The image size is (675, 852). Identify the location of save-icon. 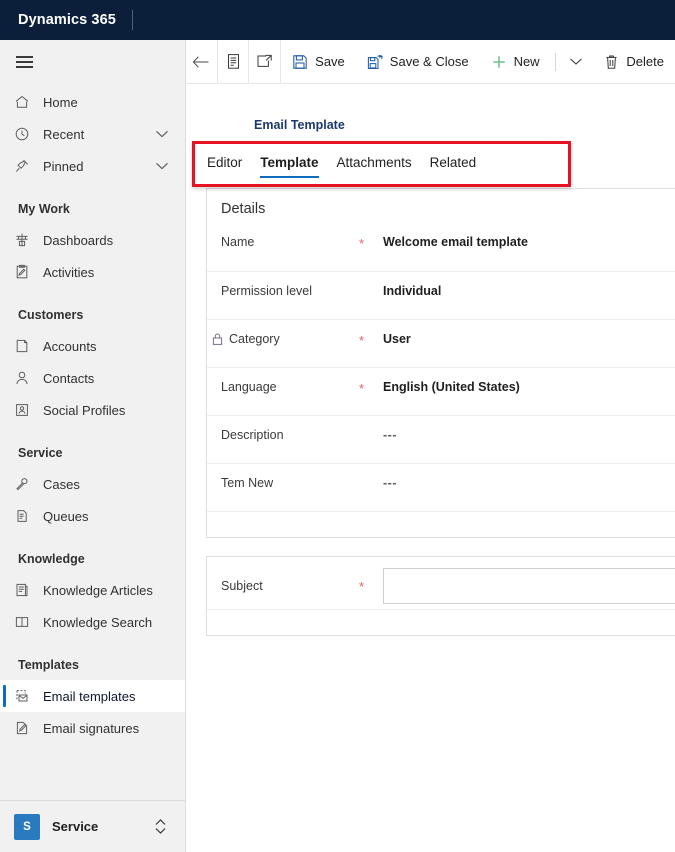
(300, 62).